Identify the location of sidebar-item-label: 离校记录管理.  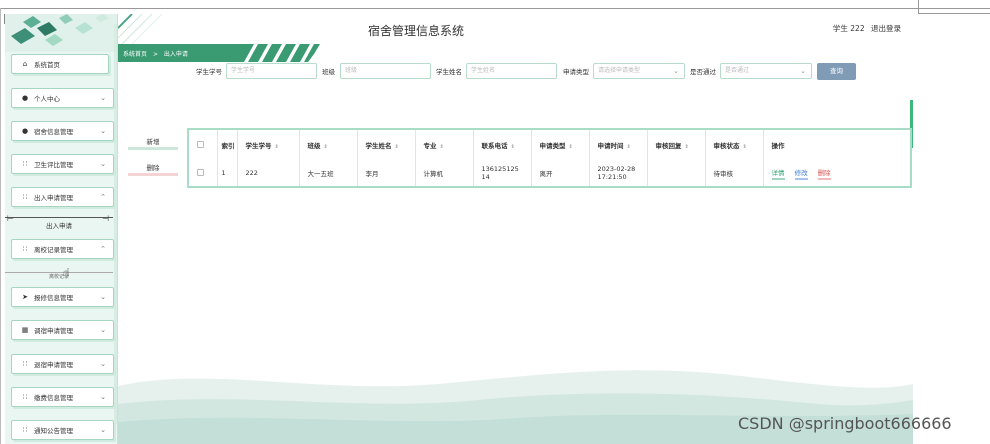
(53, 250).